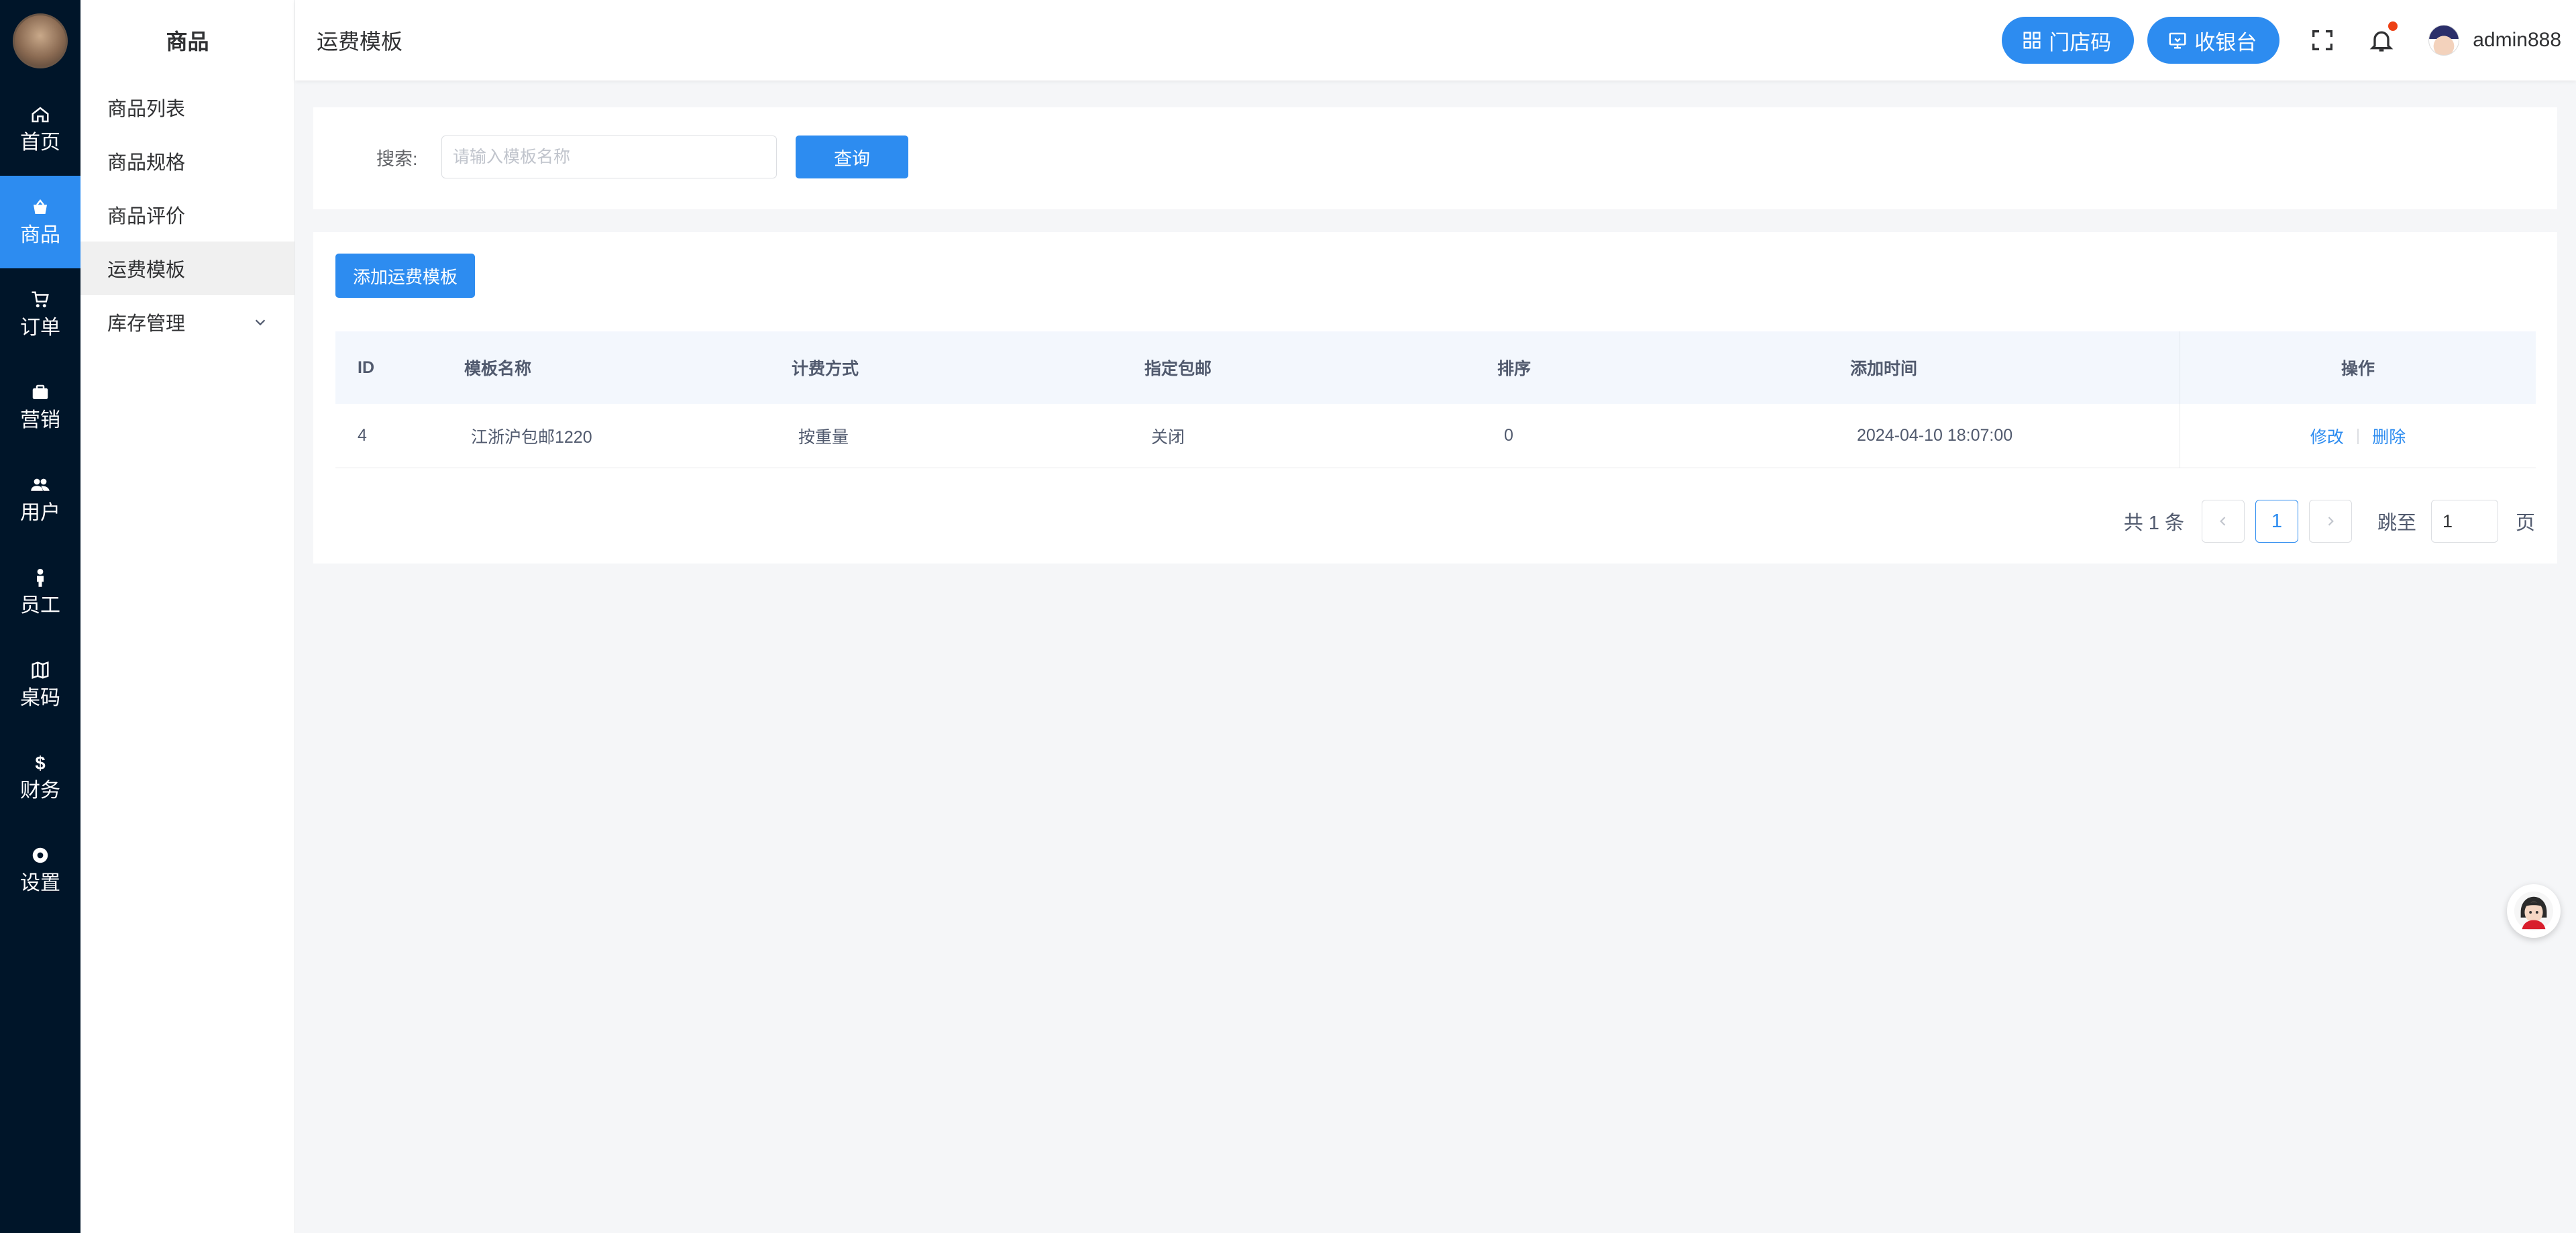  Describe the element at coordinates (2389, 436) in the screenshot. I see `delete-link: 删除` at that location.